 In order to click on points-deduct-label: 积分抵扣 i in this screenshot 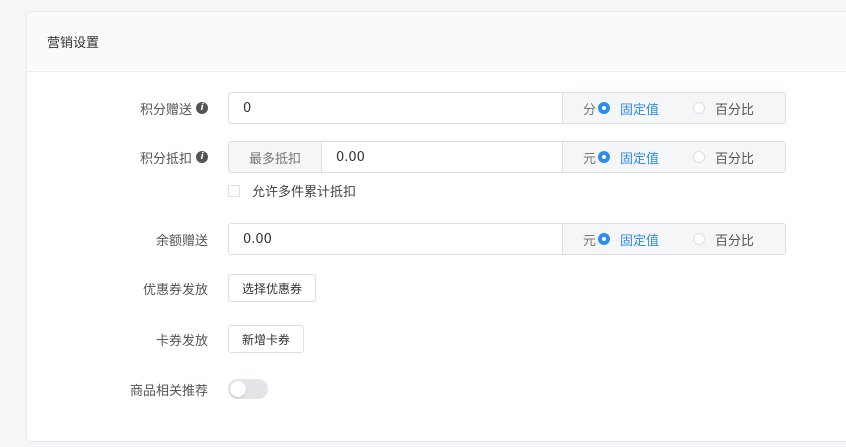, I will do `click(174, 157)`.